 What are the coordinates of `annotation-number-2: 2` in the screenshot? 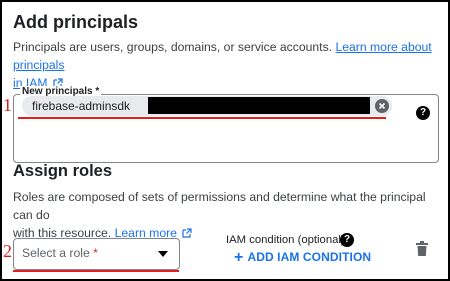 It's located at (7, 251).